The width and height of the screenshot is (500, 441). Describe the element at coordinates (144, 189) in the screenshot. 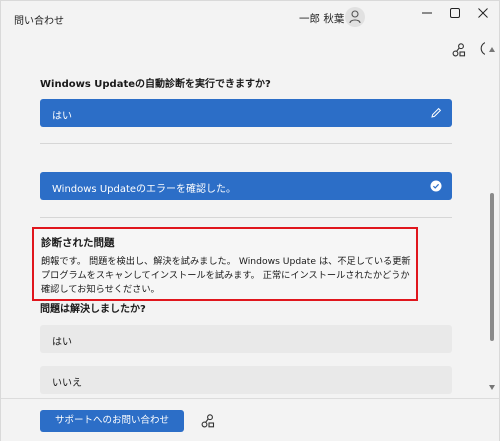

I see `selected-answer-label: Windows Updateのエラーを確認した。` at that location.